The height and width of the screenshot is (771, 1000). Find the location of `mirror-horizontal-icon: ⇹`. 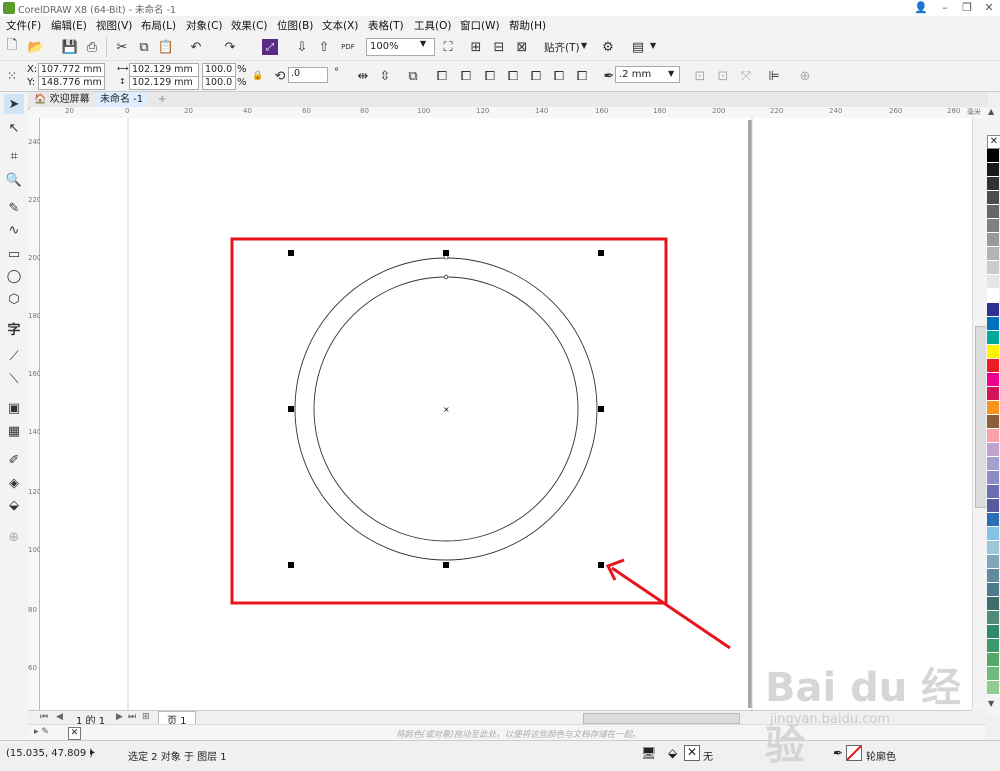

mirror-horizontal-icon: ⇹ is located at coordinates (363, 76).